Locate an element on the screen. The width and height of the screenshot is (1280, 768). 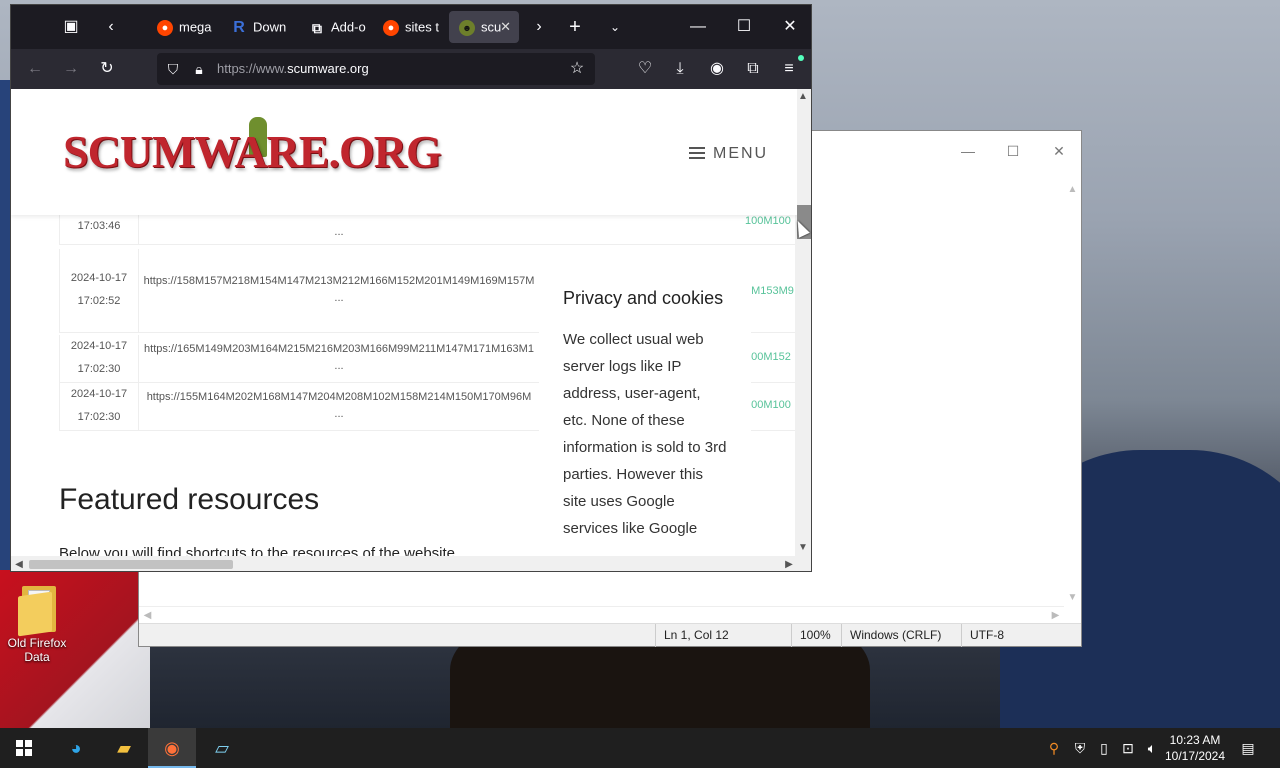
downloads-icon: ⤓ is located at coordinates (680, 69).